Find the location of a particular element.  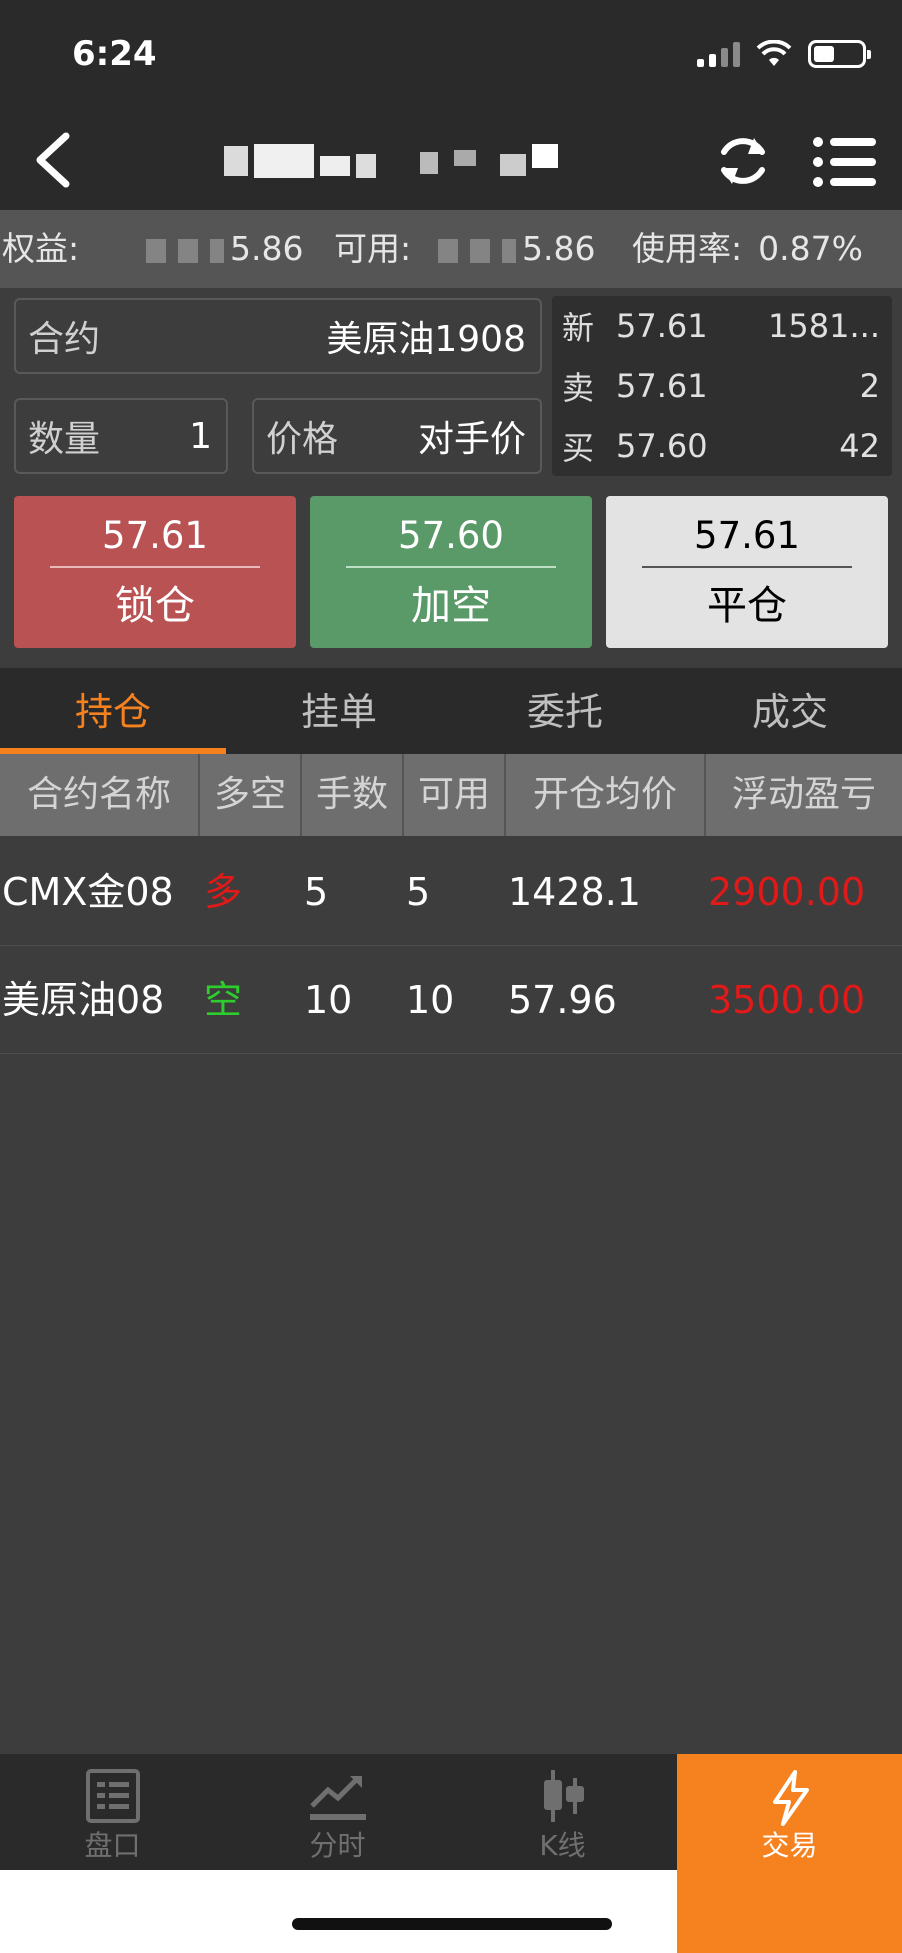

nav-bar is located at coordinates (451, 160).